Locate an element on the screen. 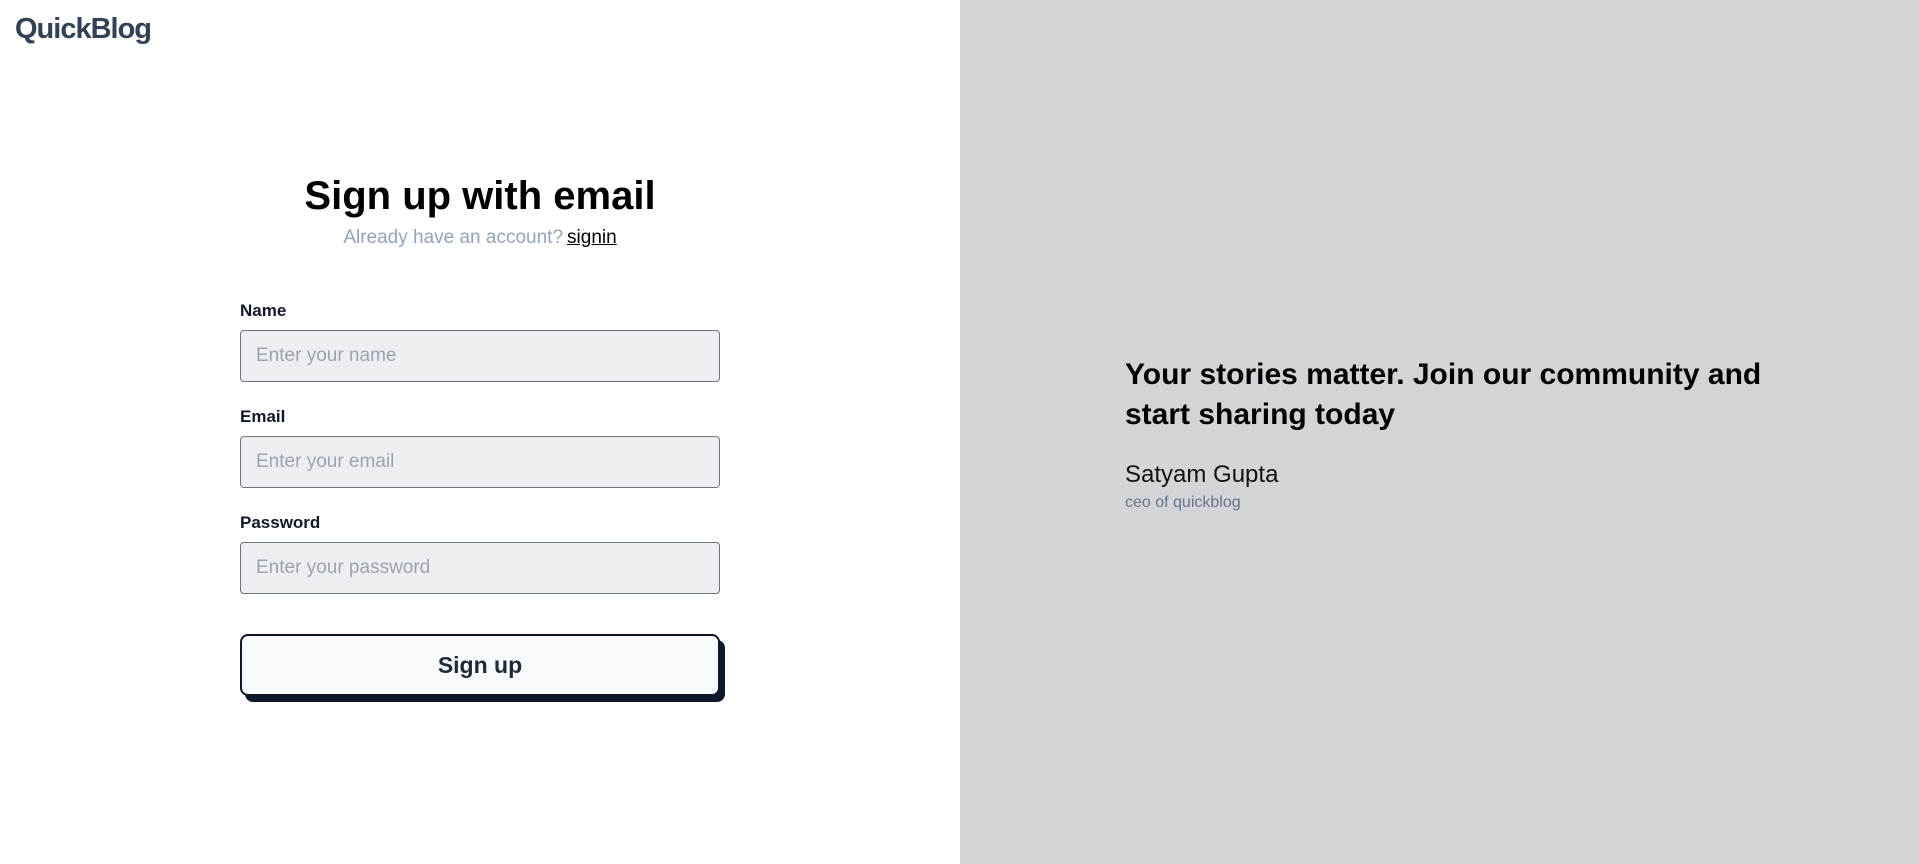 The height and width of the screenshot is (864, 1919). signup-button-wrap: Sign up is located at coordinates (482, 668).